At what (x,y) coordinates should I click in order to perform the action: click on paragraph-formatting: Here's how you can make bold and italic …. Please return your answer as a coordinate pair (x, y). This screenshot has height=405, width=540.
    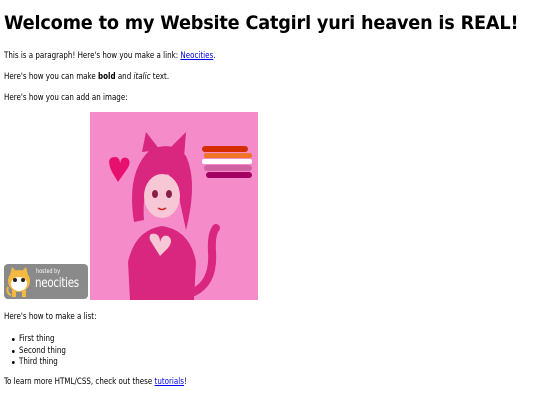
    Looking at the image, I should click on (86, 77).